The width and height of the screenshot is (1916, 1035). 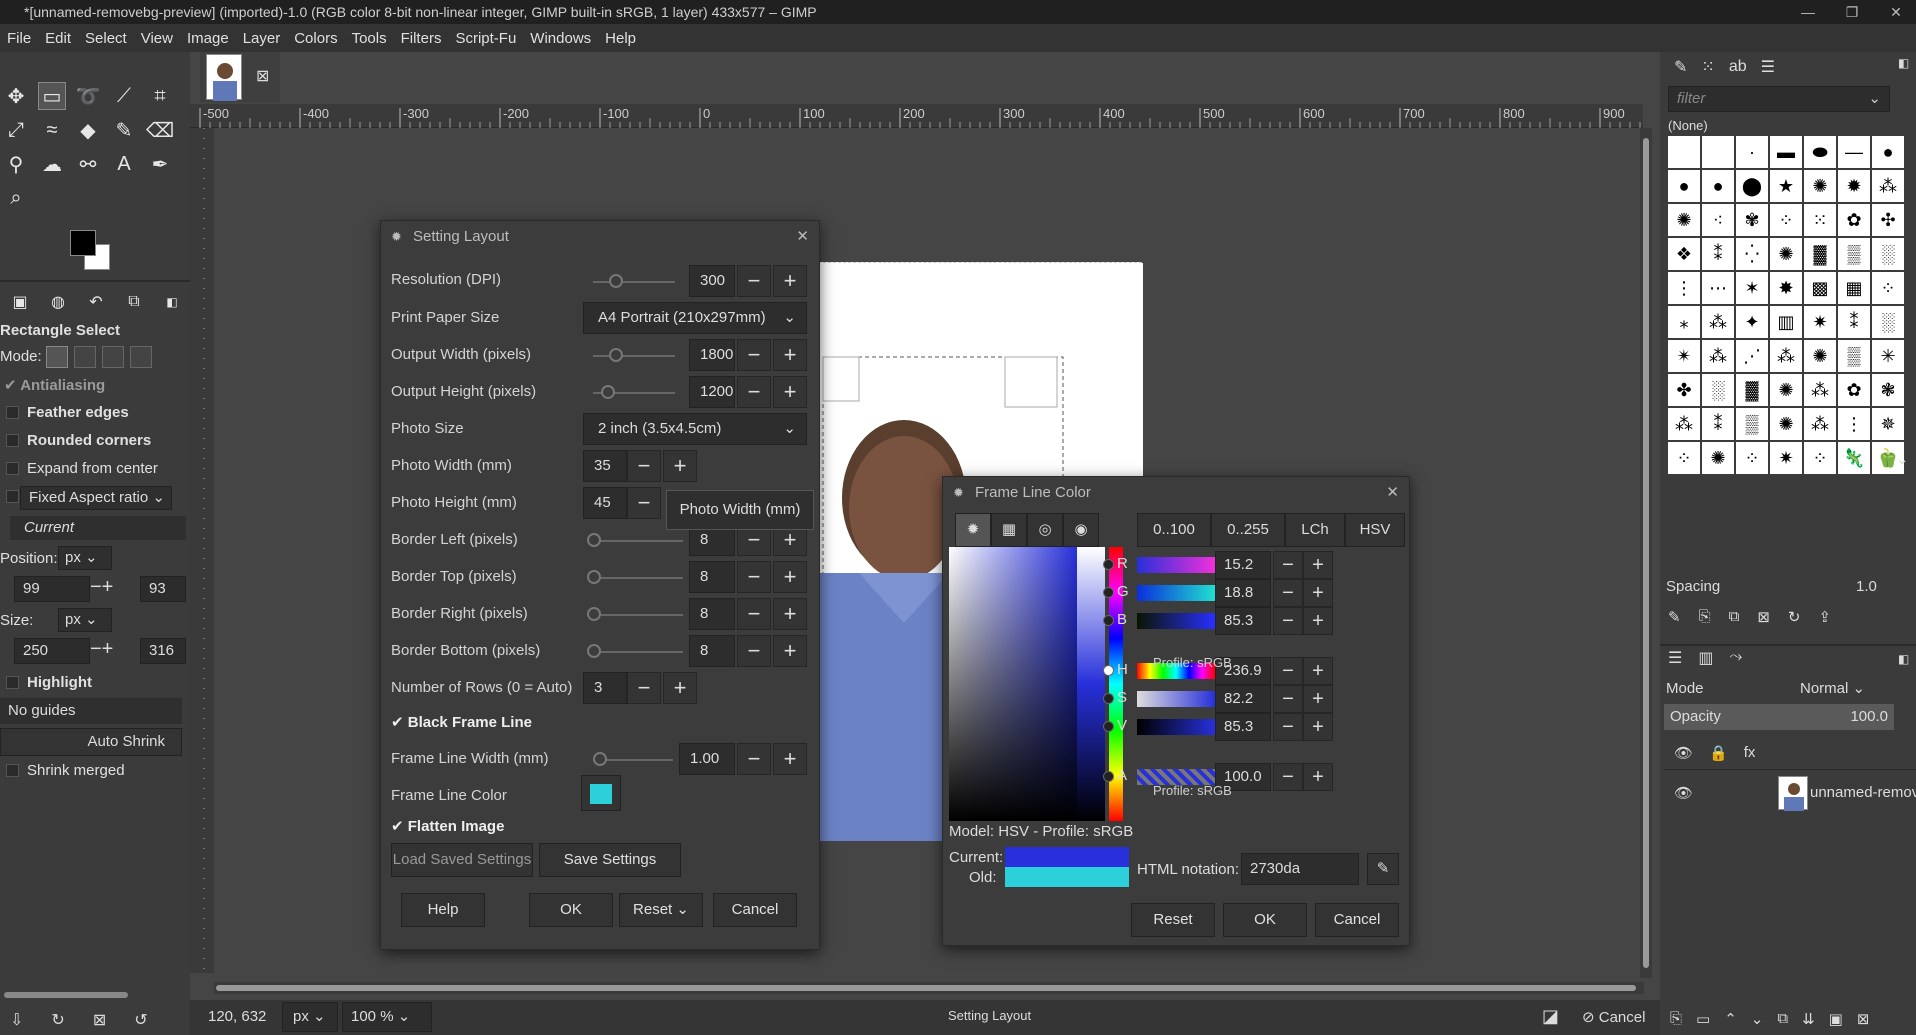 I want to click on undo-history-tab-icon: ↶, so click(x=96, y=302).